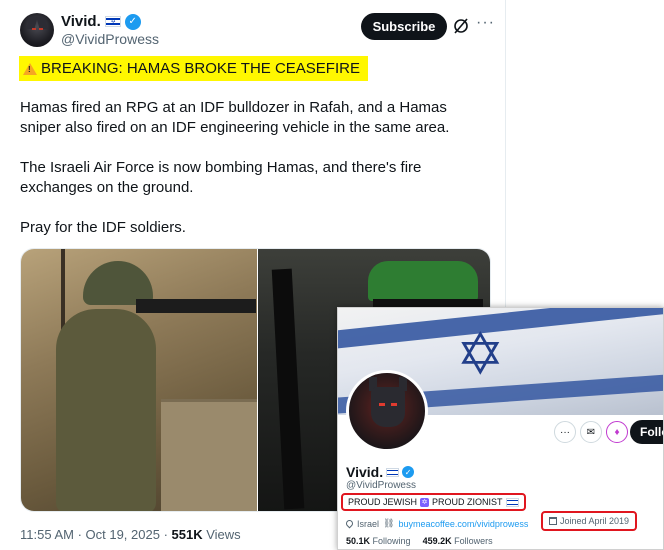 This screenshot has height=550, width=664. What do you see at coordinates (467, 502) in the screenshot?
I see `bio-part2: PROUD ZIONIST` at bounding box center [467, 502].